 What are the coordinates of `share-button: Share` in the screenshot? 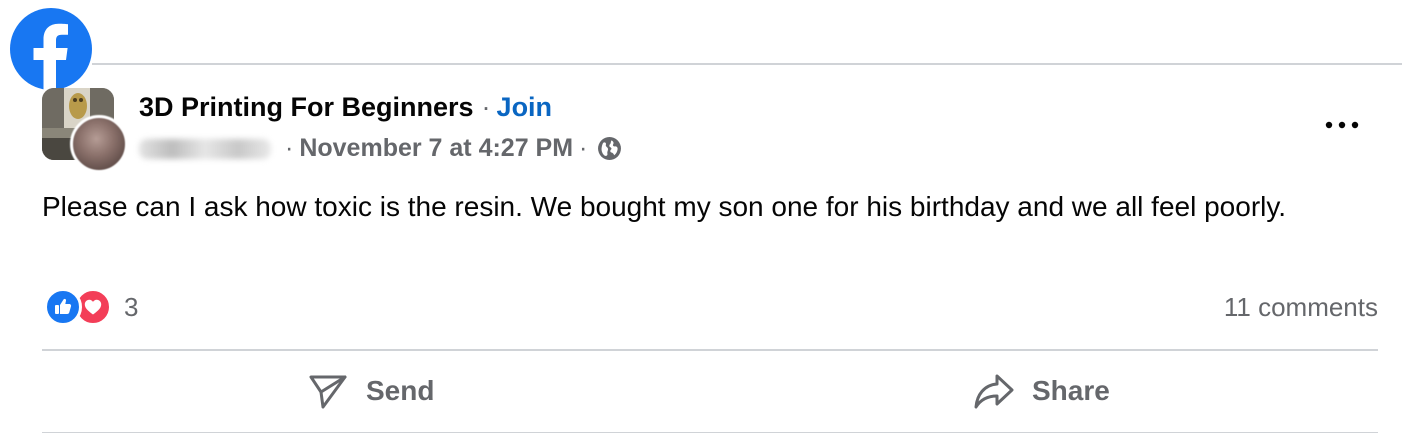 It's located at (1042, 391).